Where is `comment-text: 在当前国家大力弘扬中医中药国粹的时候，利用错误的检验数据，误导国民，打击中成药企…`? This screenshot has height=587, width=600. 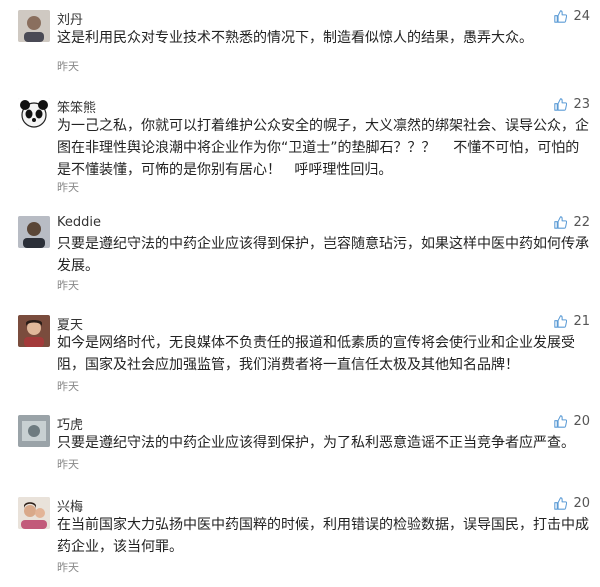
comment-text: 在当前国家大力弘扬中医中药国粹的时候，利用错误的检验数据，误导国民，打击中成药企… is located at coordinates (323, 536).